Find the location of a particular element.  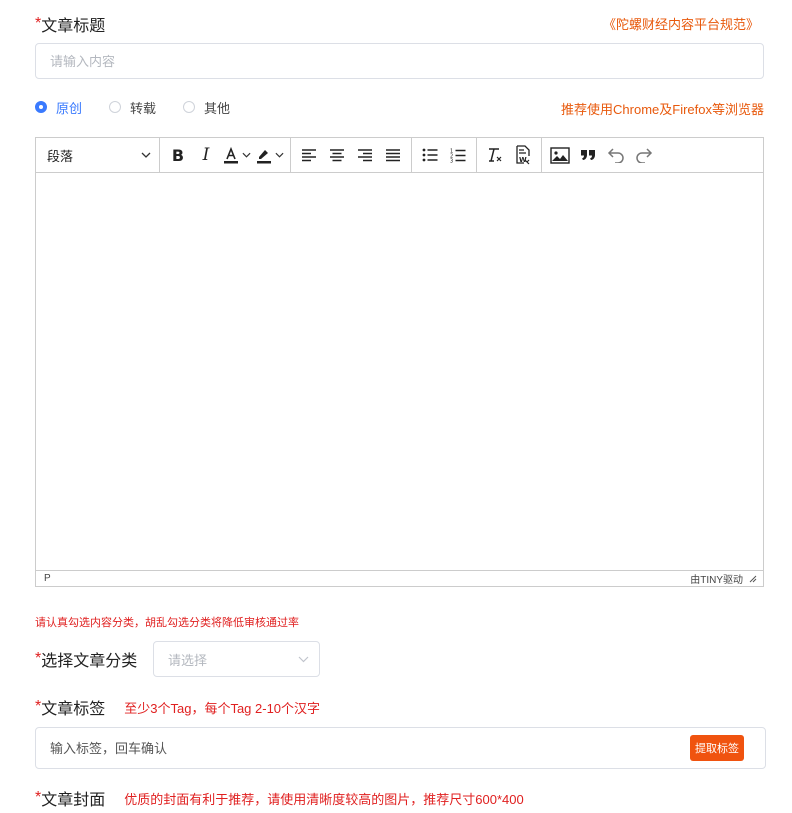

toolbar-group-align is located at coordinates (351, 155).